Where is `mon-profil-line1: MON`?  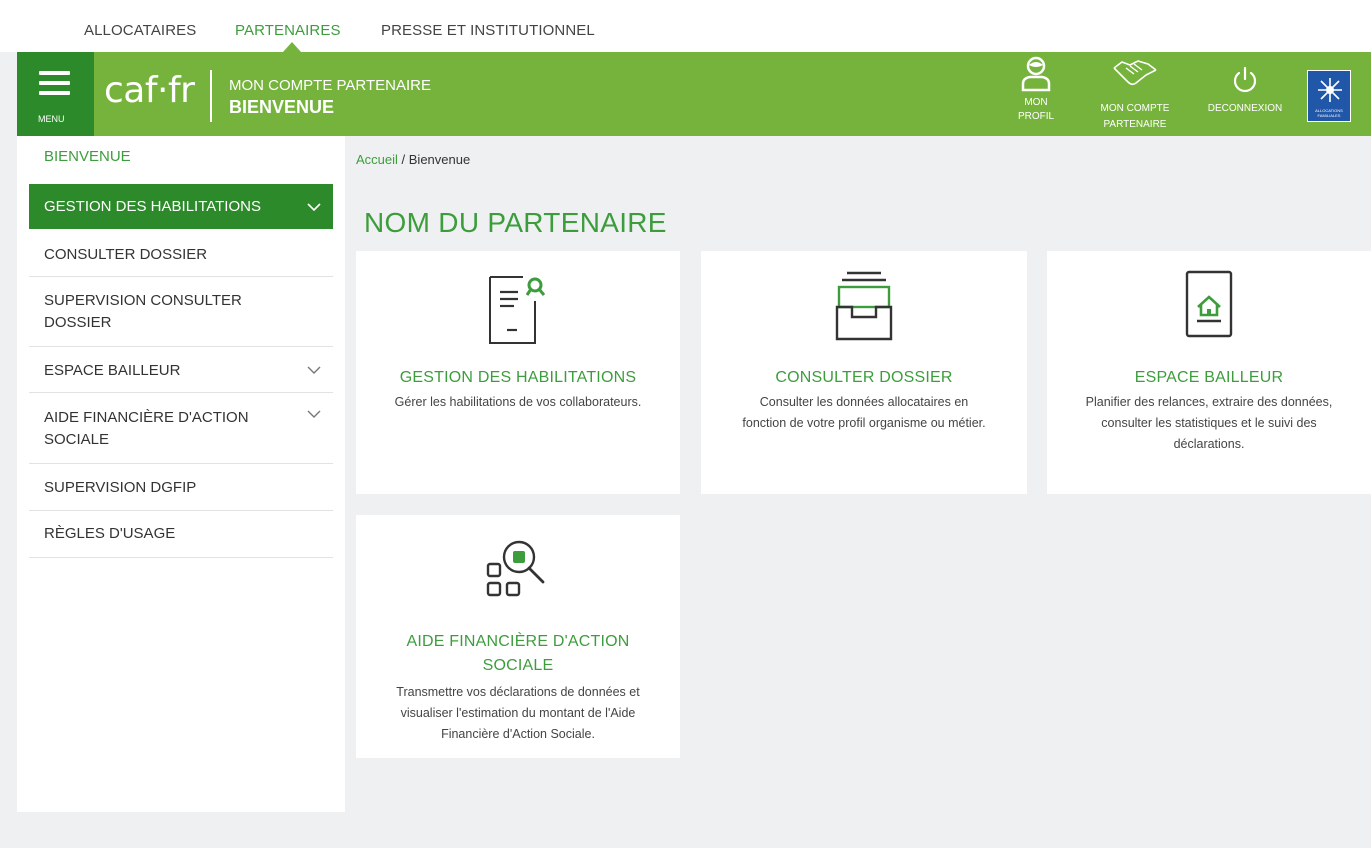 mon-profil-line1: MON is located at coordinates (1036, 102).